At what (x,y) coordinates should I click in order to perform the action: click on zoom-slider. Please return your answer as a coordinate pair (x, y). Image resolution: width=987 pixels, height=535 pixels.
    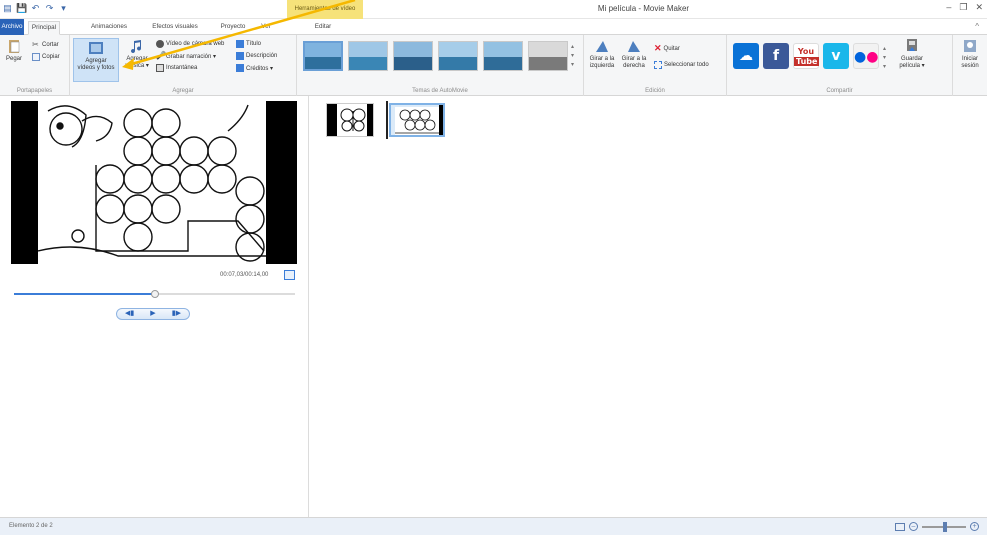
    Looking at the image, I should click on (944, 526).